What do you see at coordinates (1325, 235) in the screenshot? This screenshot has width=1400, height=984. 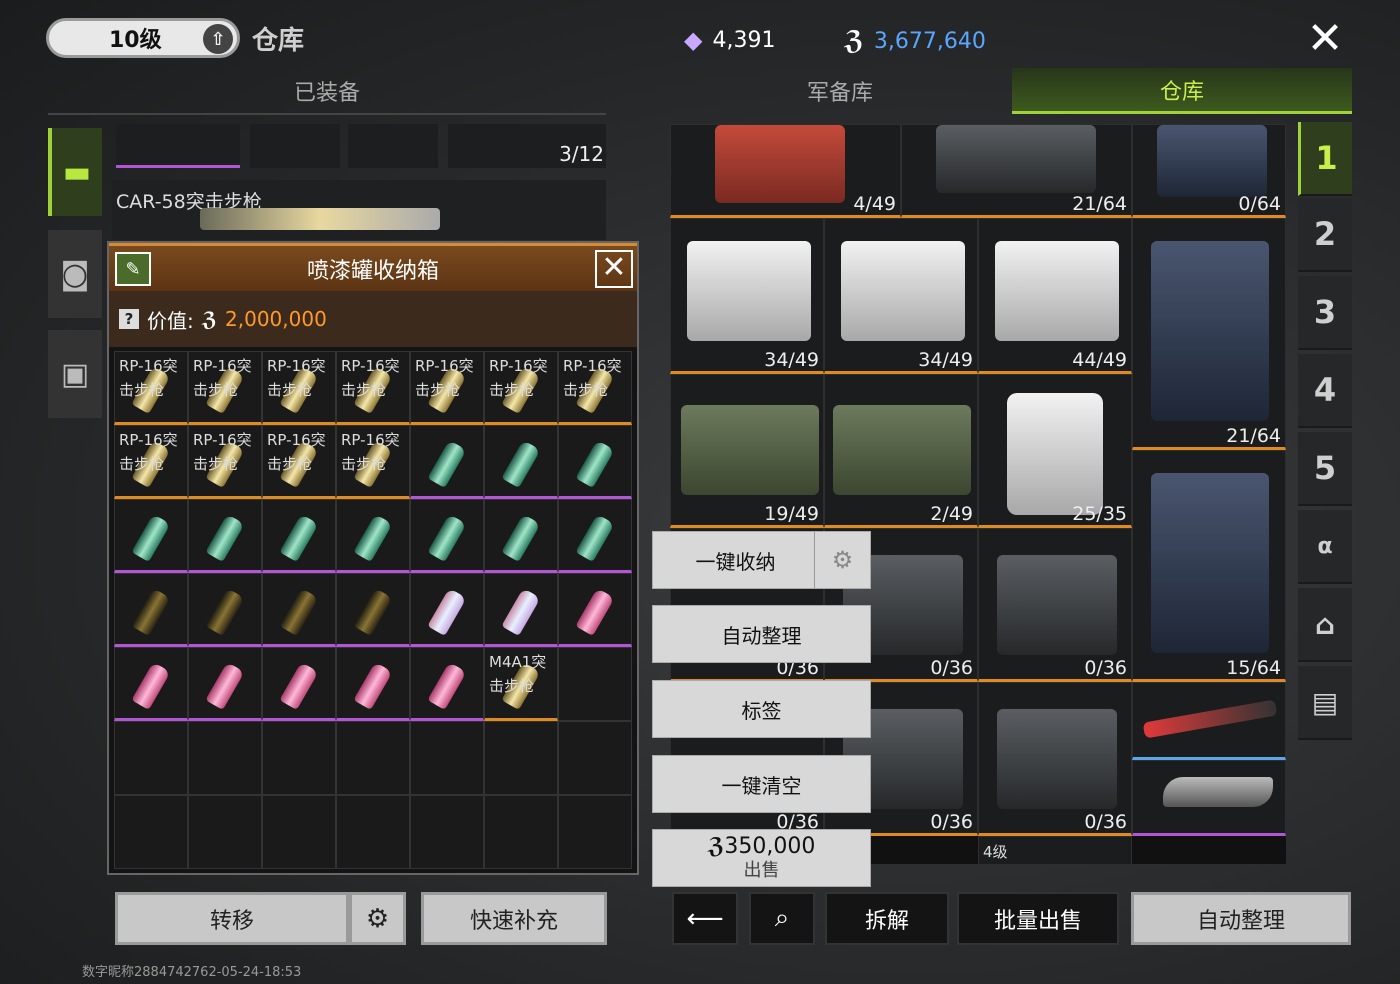 I see `warehouse-page-2: 2` at bounding box center [1325, 235].